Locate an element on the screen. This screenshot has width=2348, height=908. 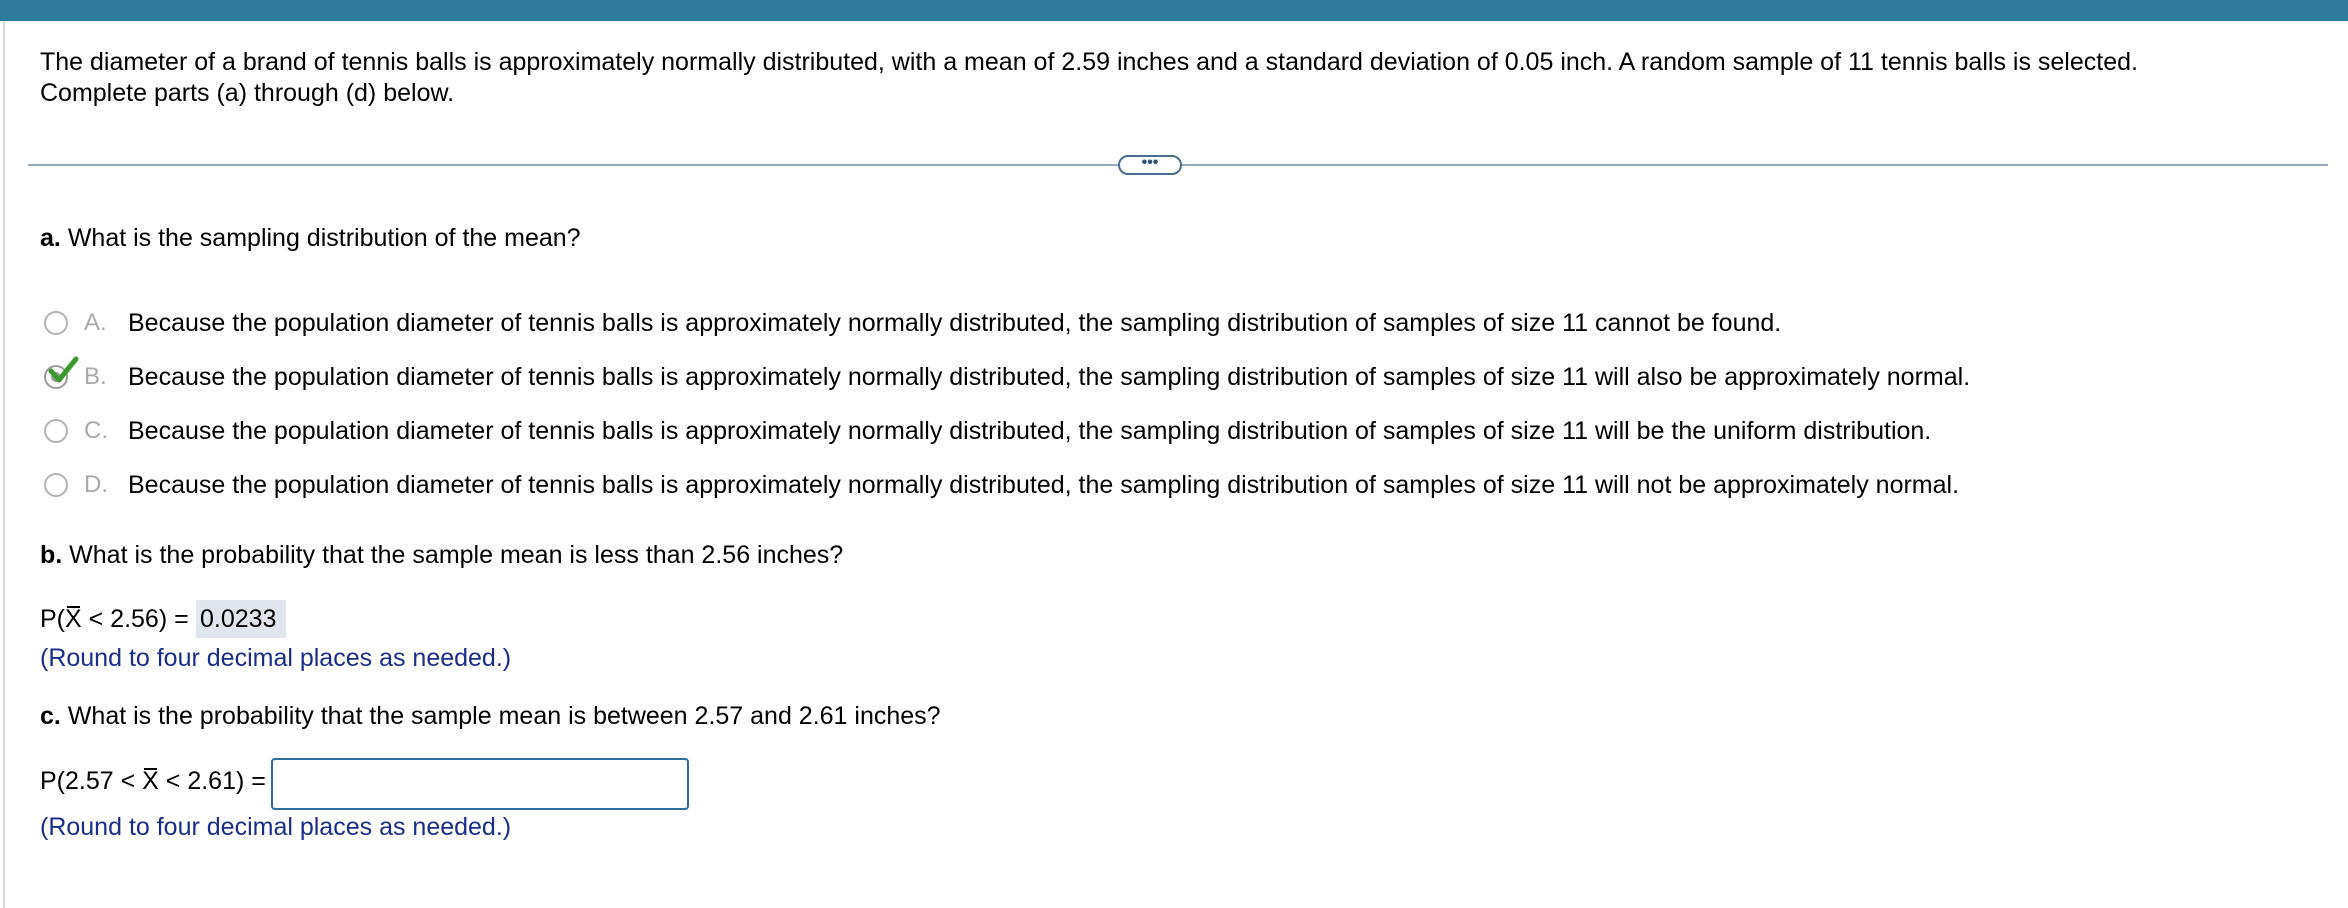
problem-text-line2: Complete parts (a) through (d) below. is located at coordinates (247, 93).